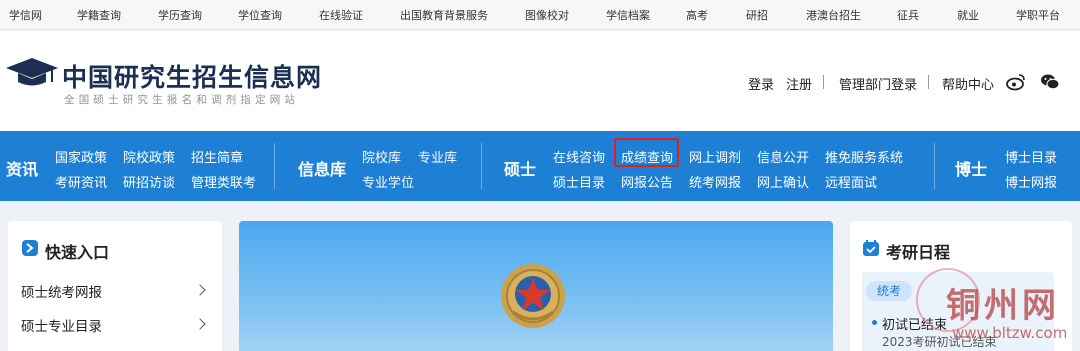 This screenshot has width=1080, height=351. Describe the element at coordinates (579, 181) in the screenshot. I see `nav-link-master-catalog: 硕士目录` at that location.